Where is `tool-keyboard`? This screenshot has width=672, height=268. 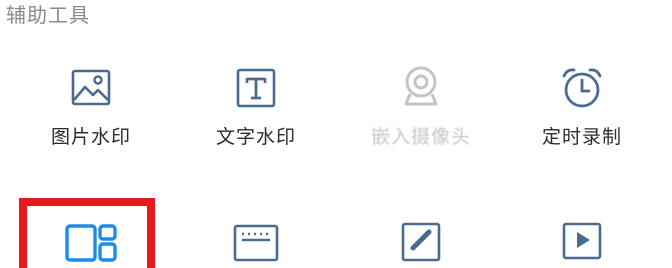
tool-keyboard is located at coordinates (256, 242).